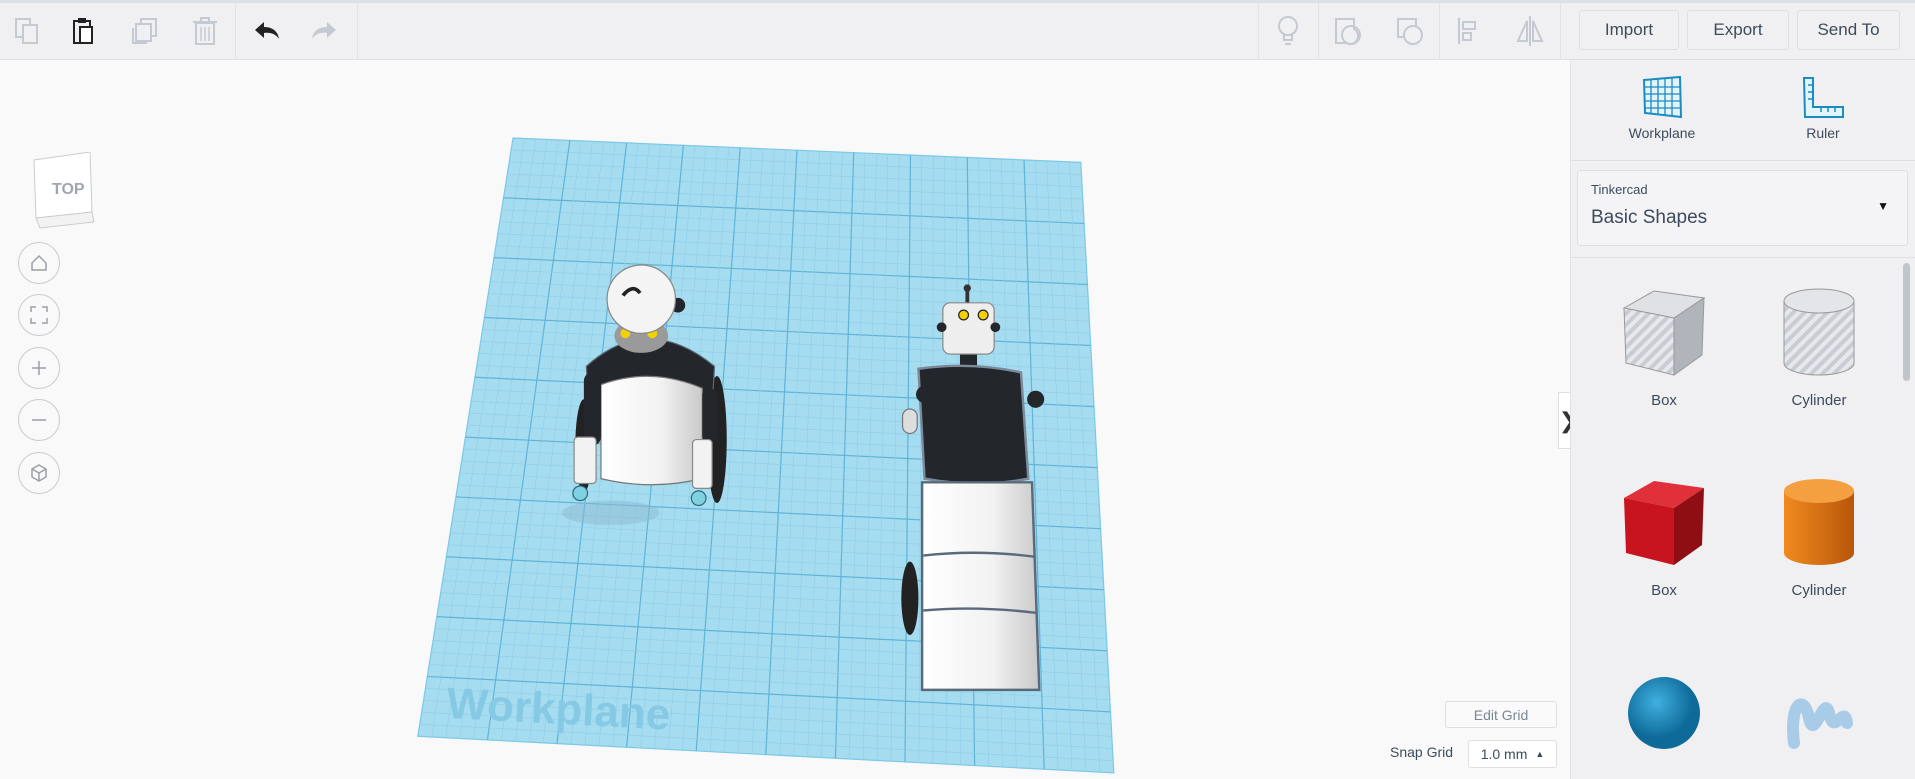 Image resolution: width=1915 pixels, height=779 pixels. What do you see at coordinates (957, 31) in the screenshot?
I see `toolbar: Import Export Send To` at bounding box center [957, 31].